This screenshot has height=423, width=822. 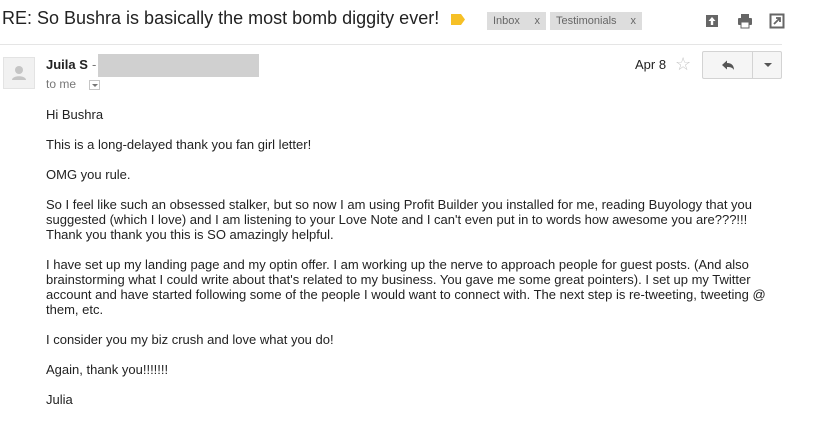 What do you see at coordinates (712, 21) in the screenshot?
I see `open-in-new-window-icon` at bounding box center [712, 21].